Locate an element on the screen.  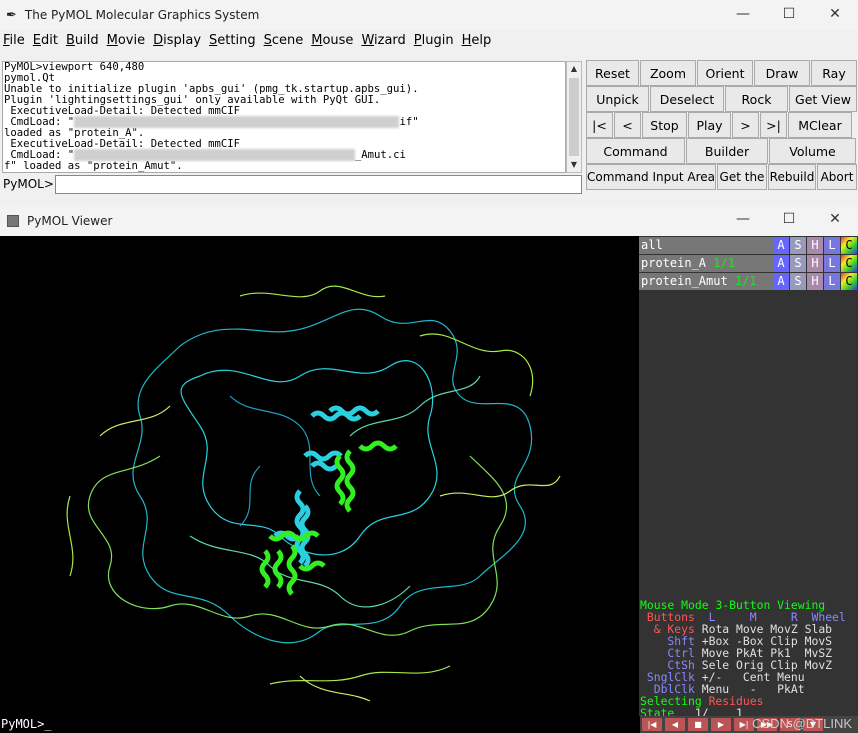
ray-button: Ray is located at coordinates (834, 73).